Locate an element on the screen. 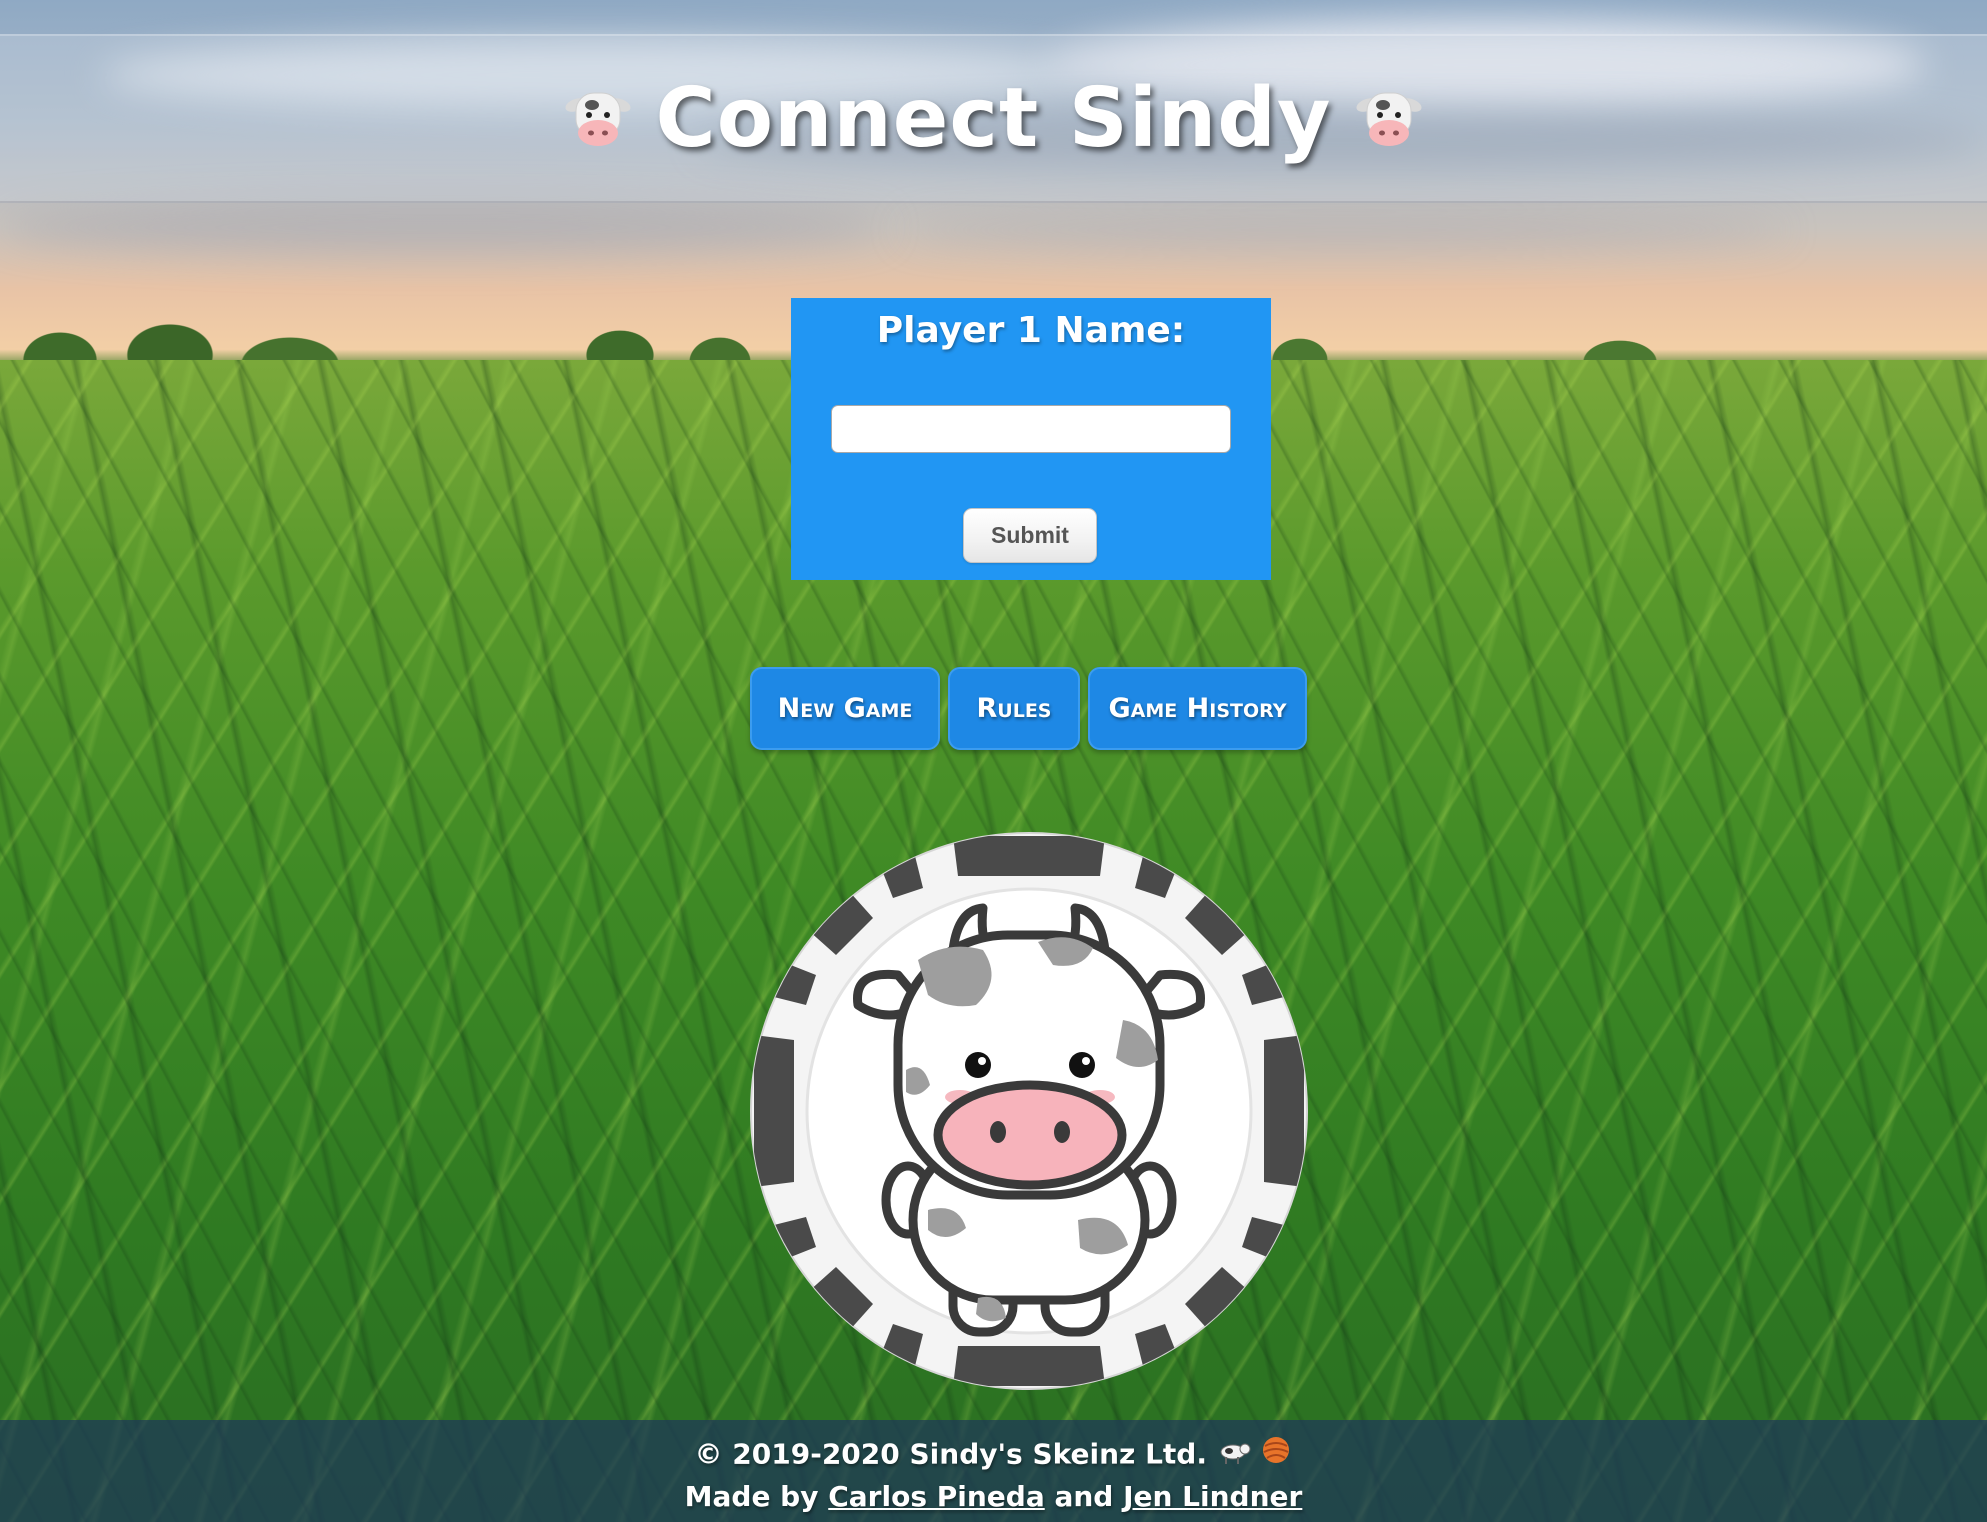 The image size is (1987, 1522). page-title: Connect Sindy is located at coordinates (993, 118).